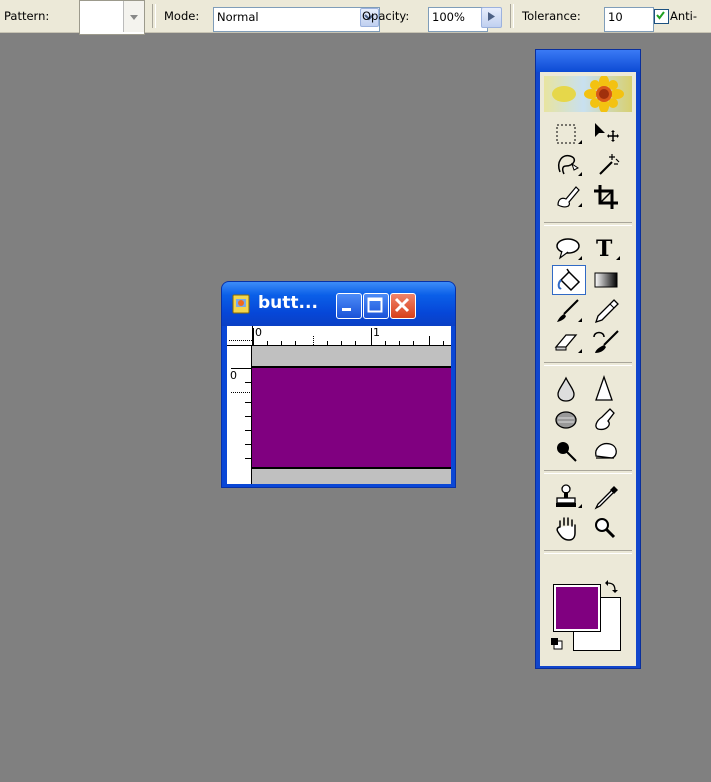 Image resolution: width=711 pixels, height=782 pixels. I want to click on tool-blur, so click(569, 389).